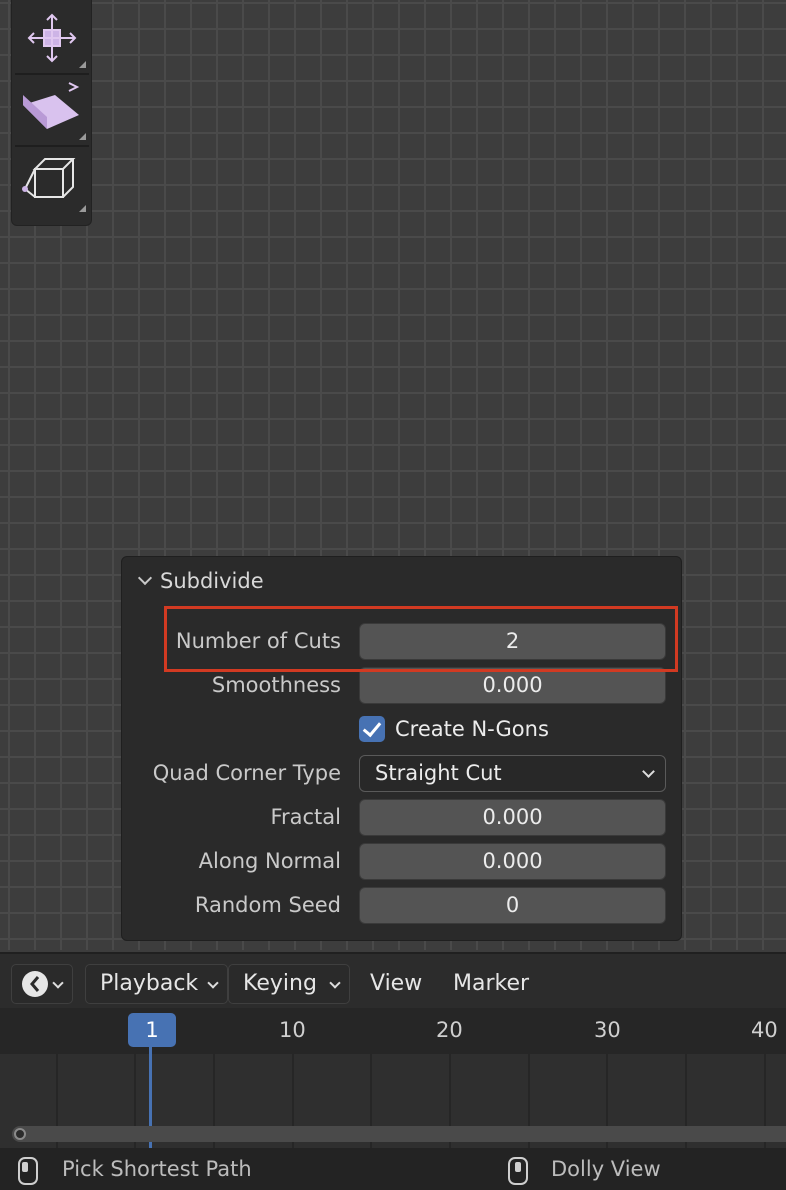 This screenshot has width=786, height=1190. Describe the element at coordinates (399, 1134) in the screenshot. I see `timeline-scrollbar` at that location.